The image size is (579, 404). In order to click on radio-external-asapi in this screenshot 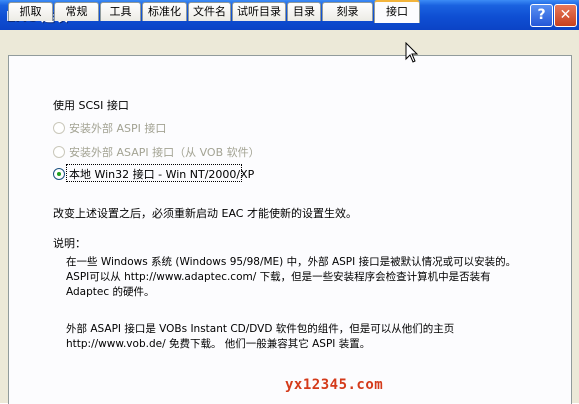, I will do `click(59, 152)`.